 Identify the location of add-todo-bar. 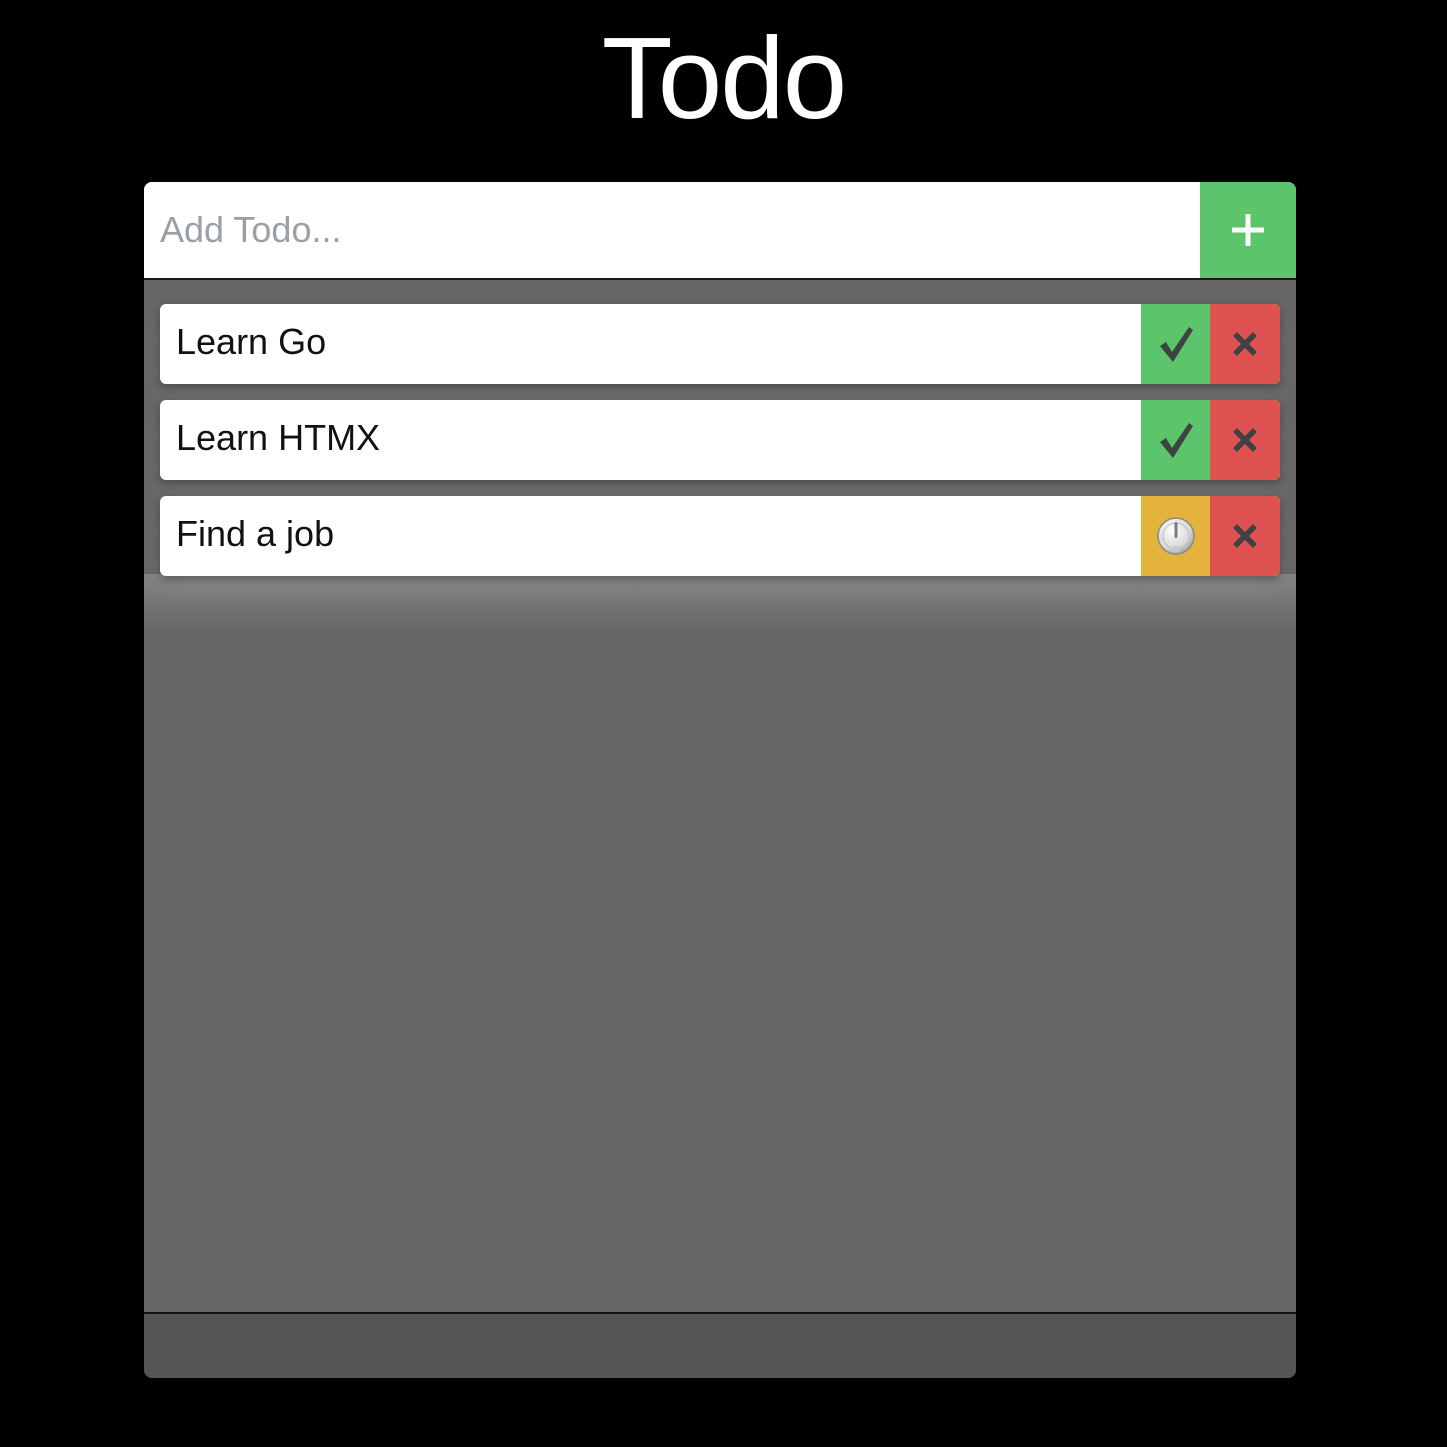
(720, 231).